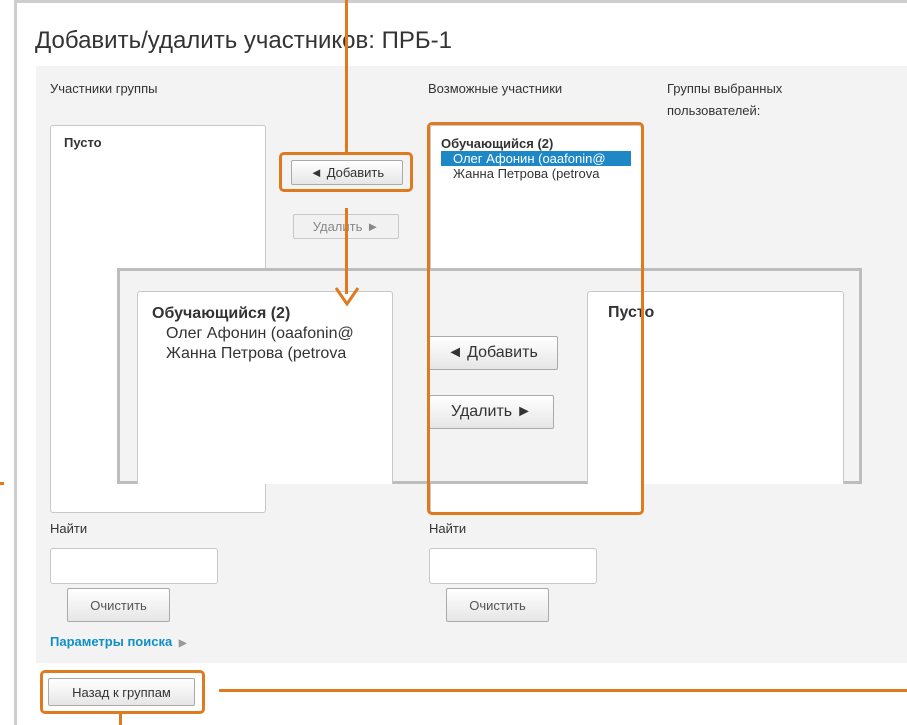  I want to click on potential-list-highlight, so click(535, 318).